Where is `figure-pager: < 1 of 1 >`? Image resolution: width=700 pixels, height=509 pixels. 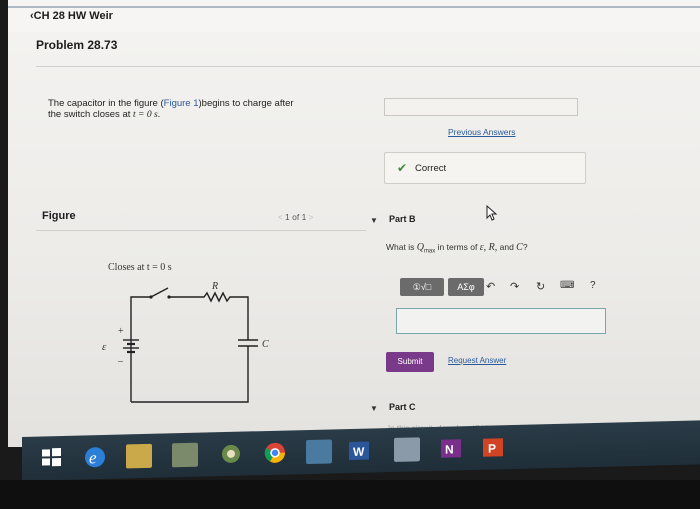 figure-pager: < 1 of 1 > is located at coordinates (295, 217).